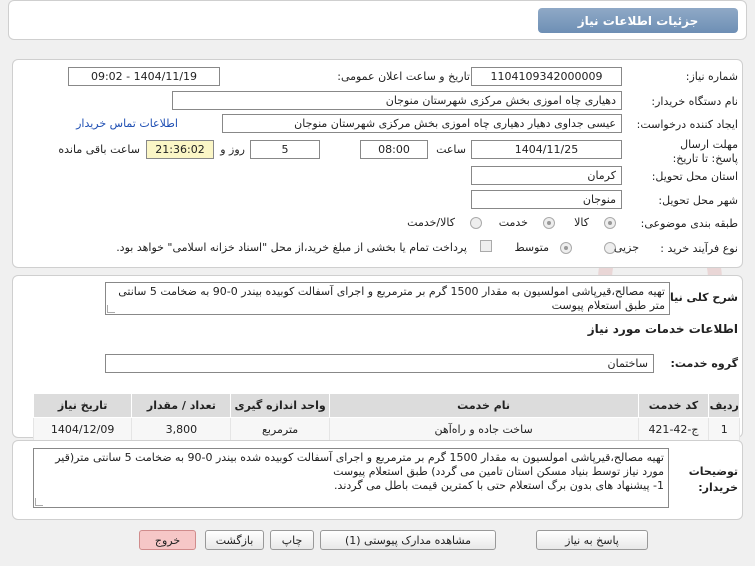 The image size is (755, 566). What do you see at coordinates (292, 540) in the screenshot?
I see `print-button: چاپ` at bounding box center [292, 540].